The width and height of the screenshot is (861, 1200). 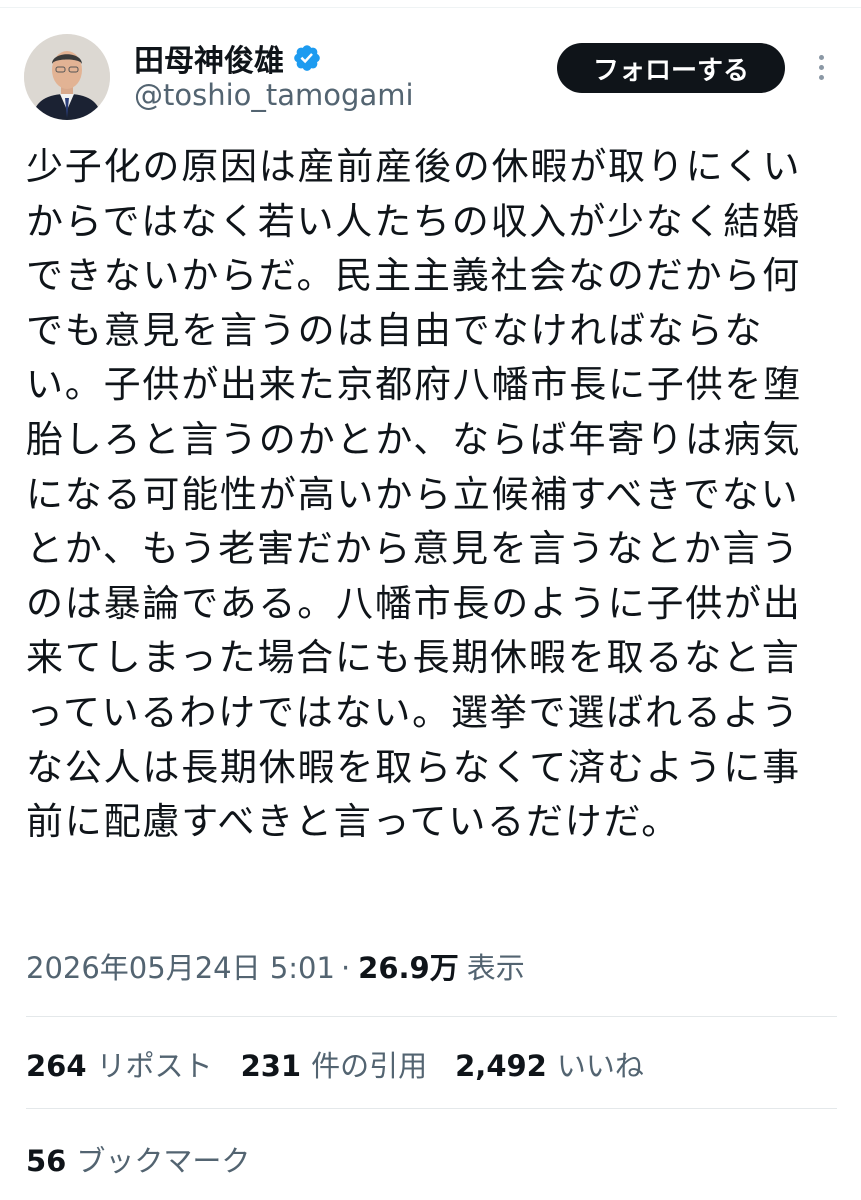 What do you see at coordinates (671, 68) in the screenshot?
I see `follow-button: フォローする` at bounding box center [671, 68].